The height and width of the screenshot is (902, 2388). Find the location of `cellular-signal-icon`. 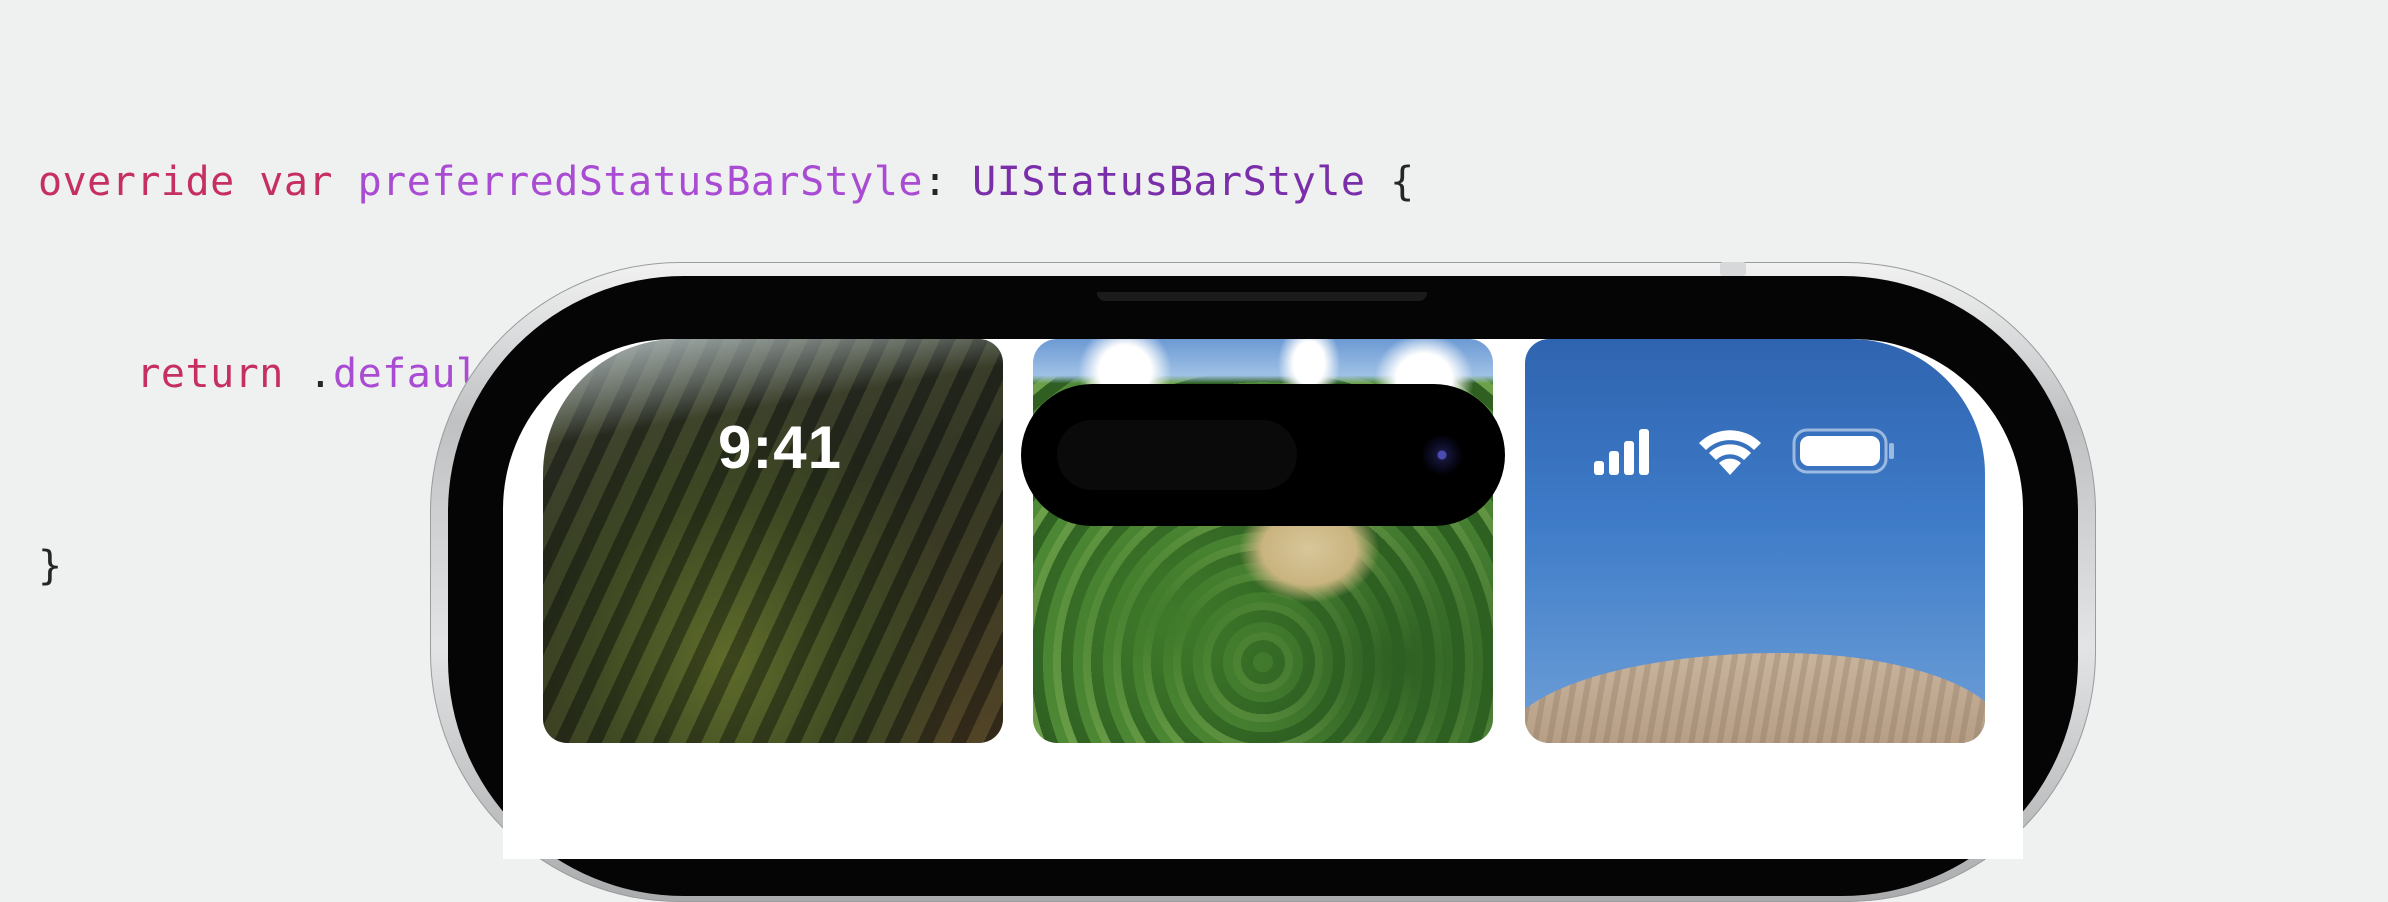

cellular-signal-icon is located at coordinates (1622, 451).